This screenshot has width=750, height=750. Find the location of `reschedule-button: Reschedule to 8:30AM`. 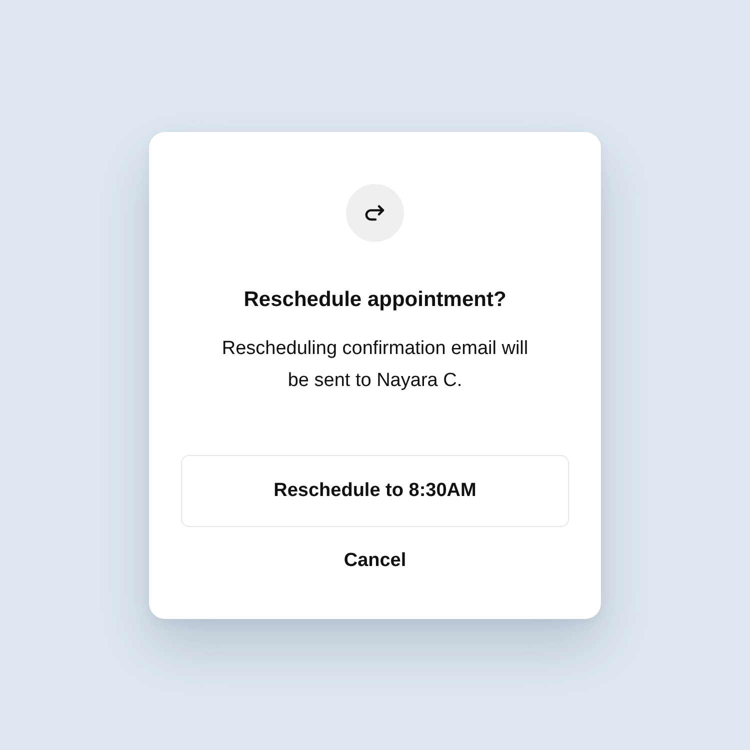

reschedule-button: Reschedule to 8:30AM is located at coordinates (375, 490).